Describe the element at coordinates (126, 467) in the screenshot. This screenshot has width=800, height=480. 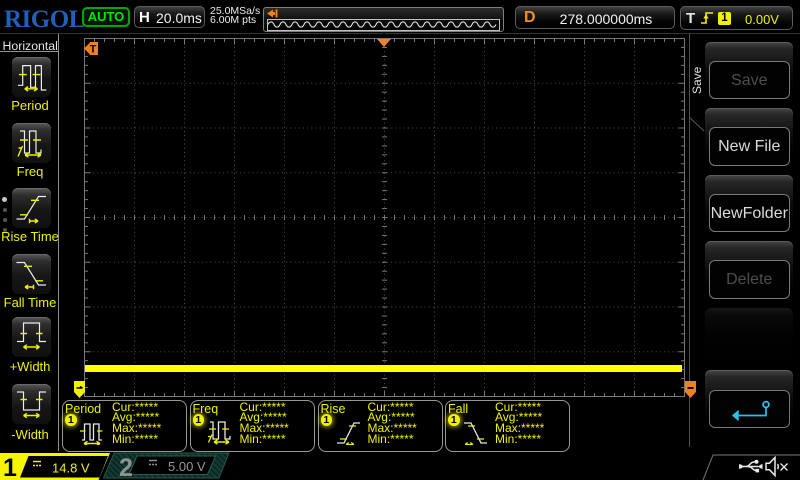
I see `svg-text: 2` at that location.